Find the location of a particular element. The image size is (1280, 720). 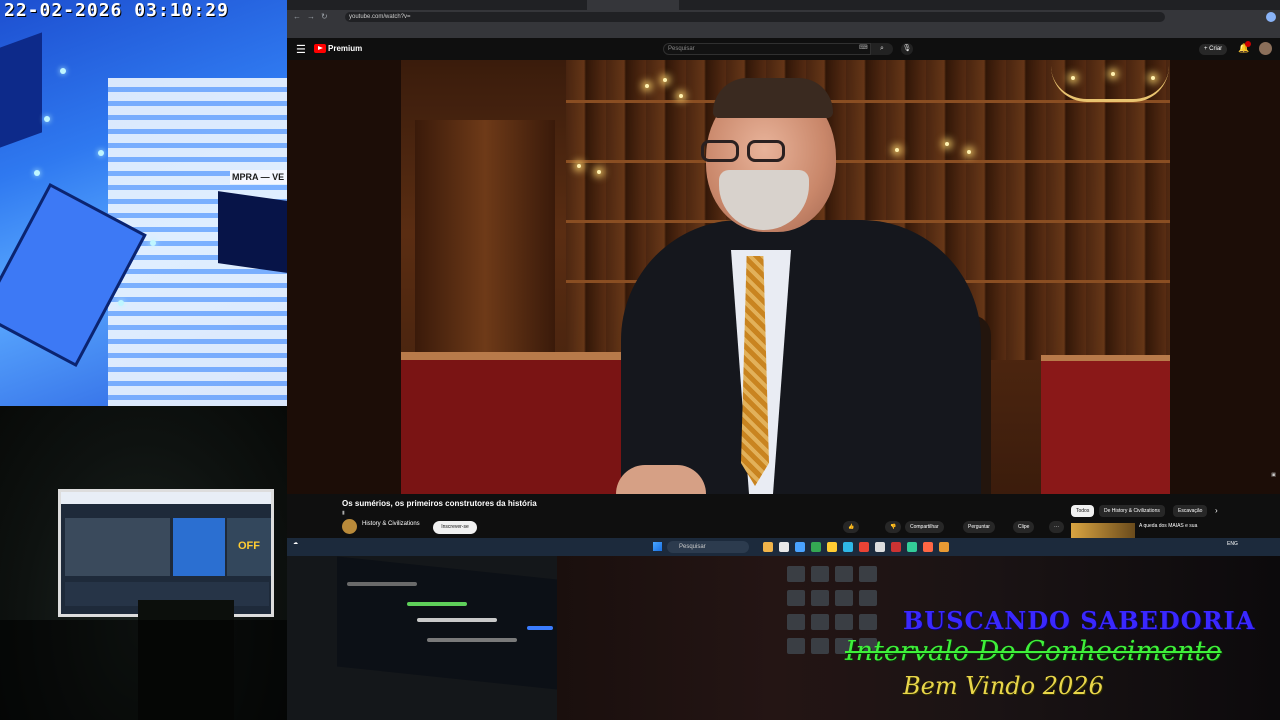

chip-all: Todos is located at coordinates (1083, 511).